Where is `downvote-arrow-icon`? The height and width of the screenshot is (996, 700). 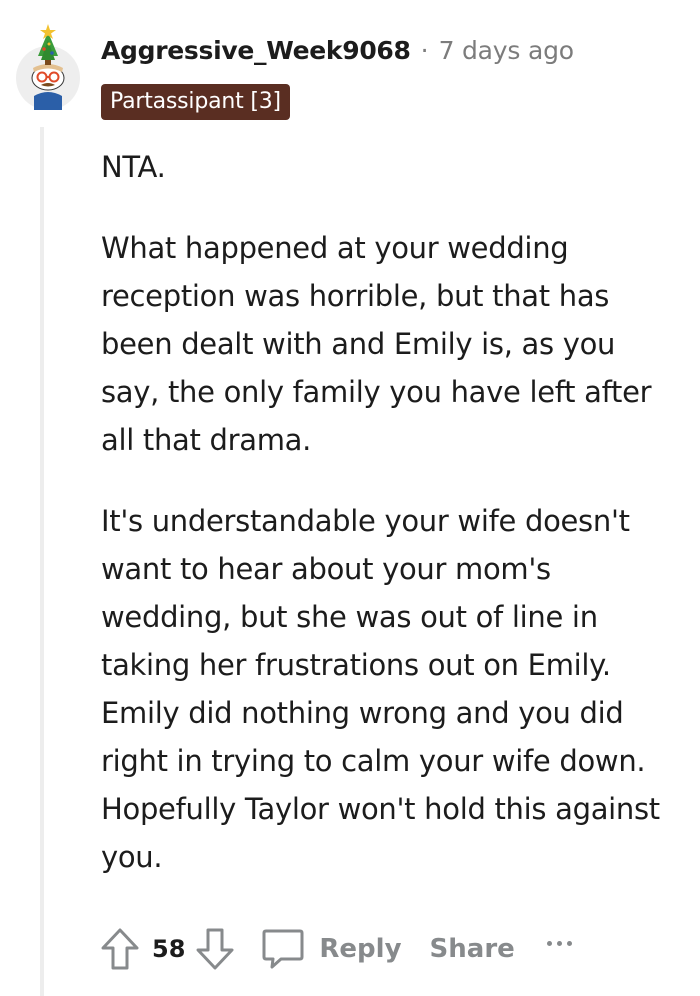 downvote-arrow-icon is located at coordinates (215, 949).